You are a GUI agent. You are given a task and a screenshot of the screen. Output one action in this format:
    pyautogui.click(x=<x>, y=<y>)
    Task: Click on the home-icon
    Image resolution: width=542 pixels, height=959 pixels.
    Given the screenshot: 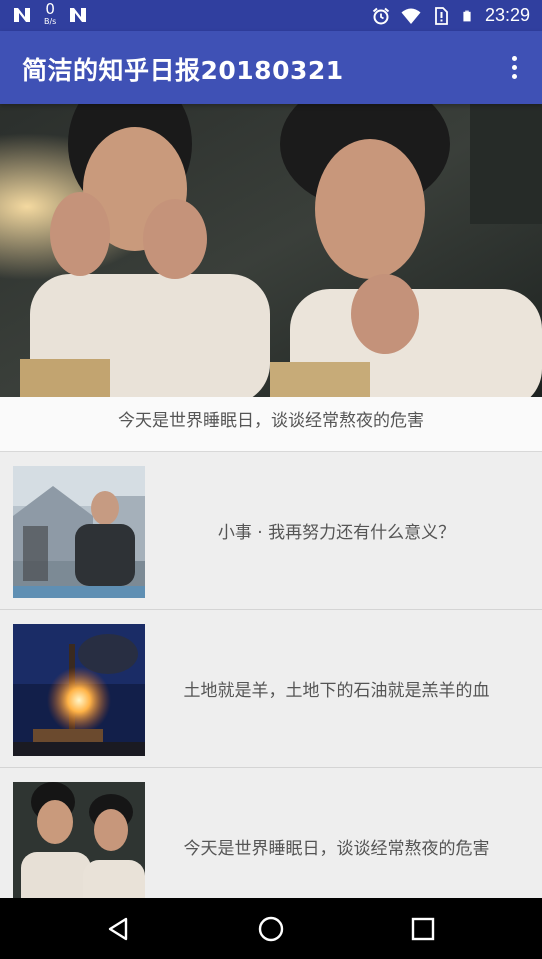 What is the action you would take?
    pyautogui.click(x=271, y=929)
    